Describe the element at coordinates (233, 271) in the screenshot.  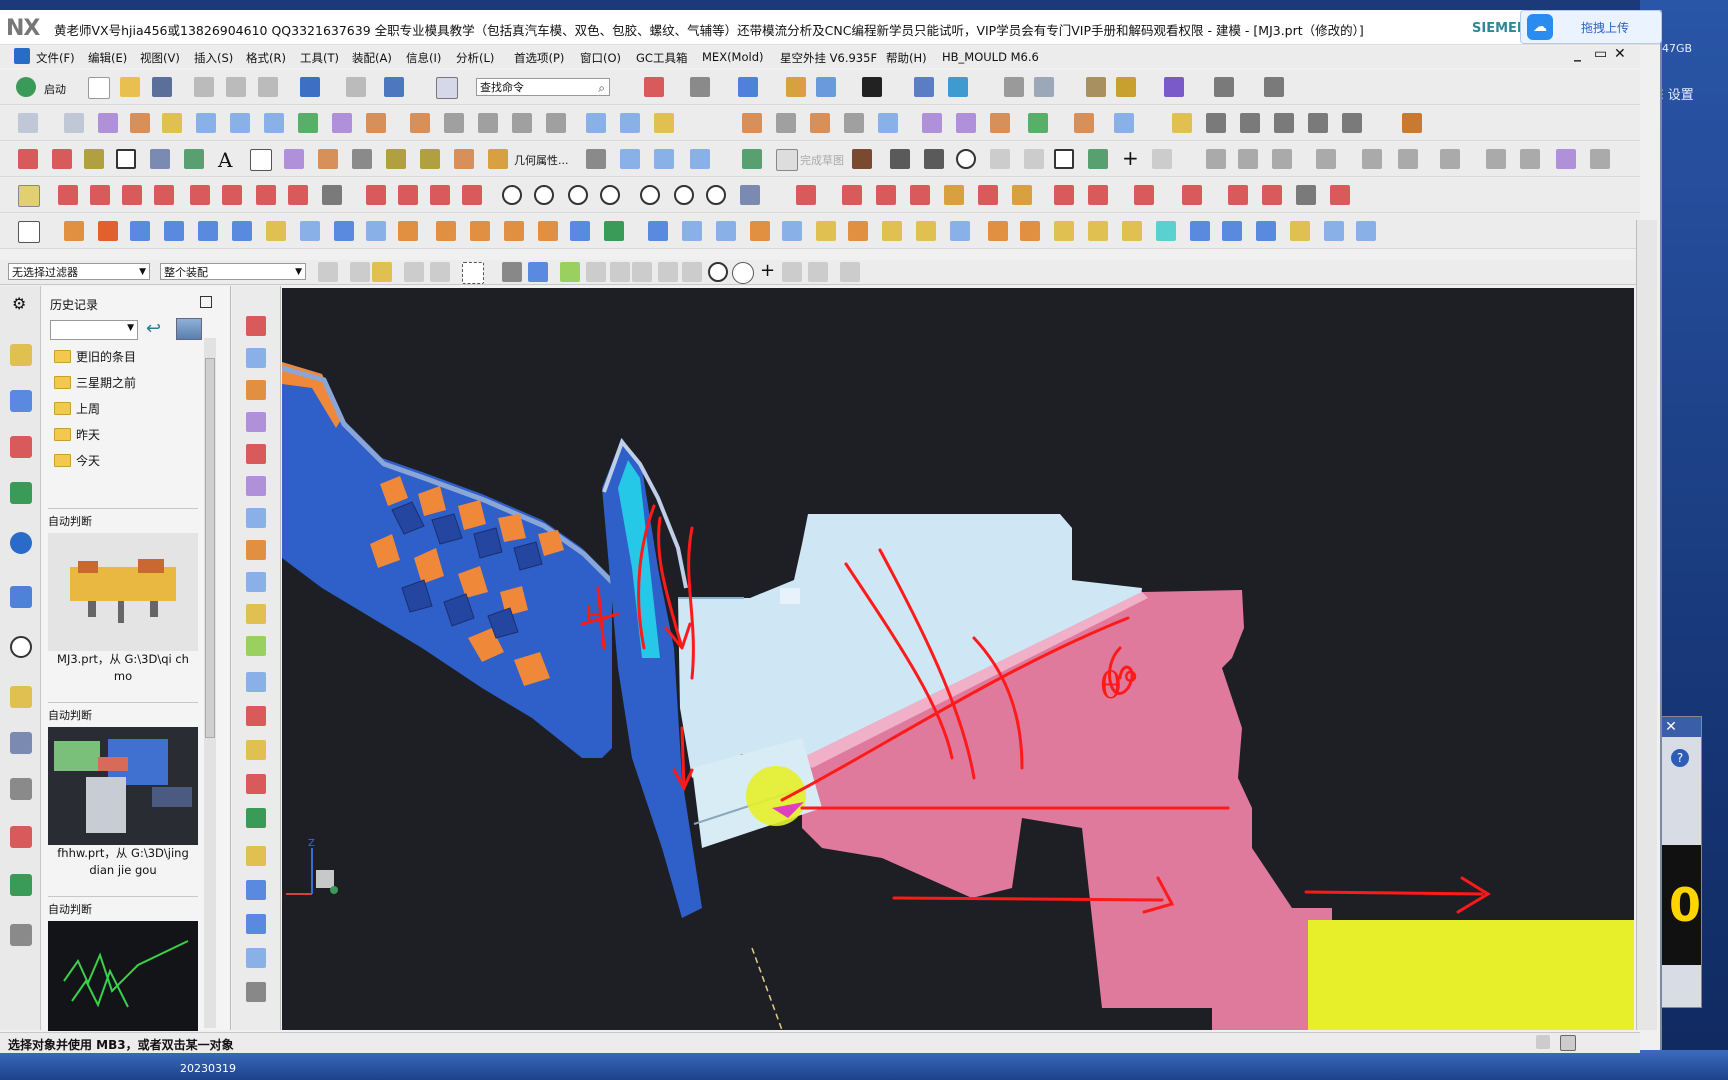
I see `assembly-scope-dropdown: 整个装配 ▼` at that location.